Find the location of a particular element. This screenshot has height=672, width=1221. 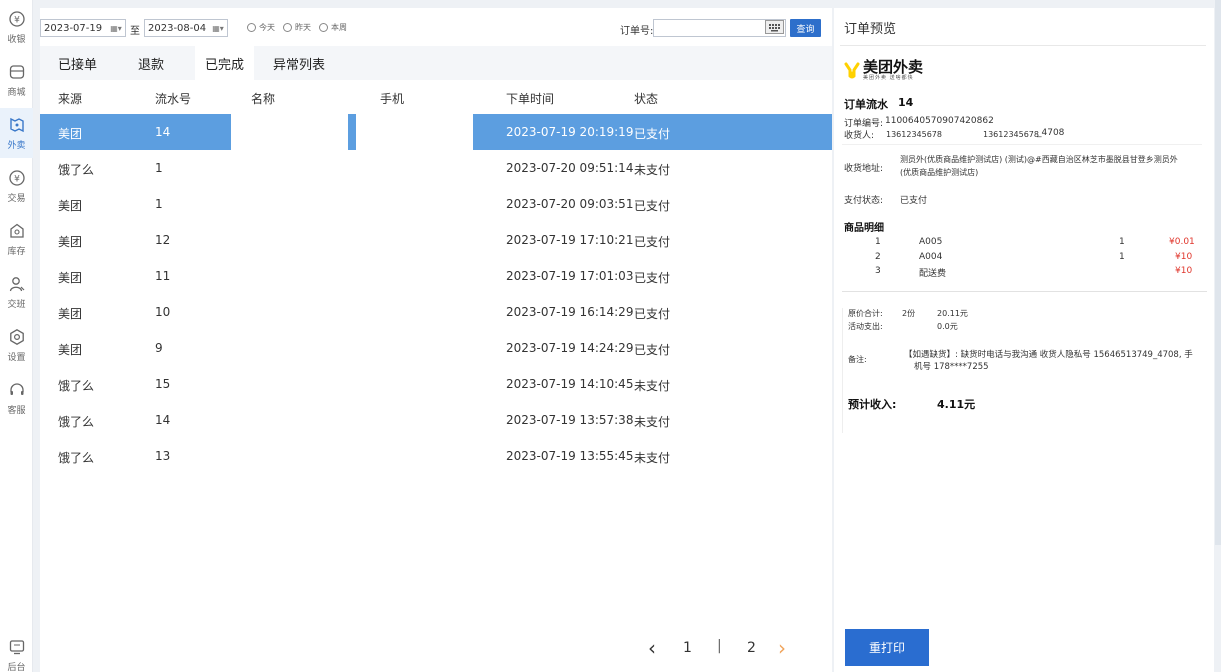

order-no-value: 1100640570907420862 is located at coordinates (939, 121).